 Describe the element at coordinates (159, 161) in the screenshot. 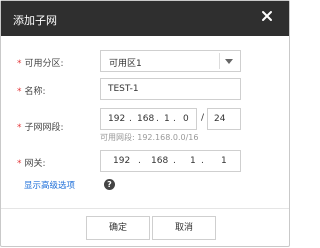

I see `gateway-octet-2: 168` at that location.